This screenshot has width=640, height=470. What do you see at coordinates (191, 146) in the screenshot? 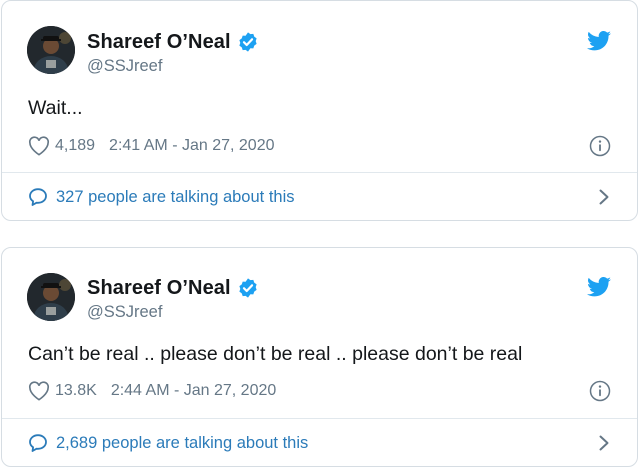
I see `tweet-timestamp: 2:41 AM - Jan 27, 2020` at bounding box center [191, 146].